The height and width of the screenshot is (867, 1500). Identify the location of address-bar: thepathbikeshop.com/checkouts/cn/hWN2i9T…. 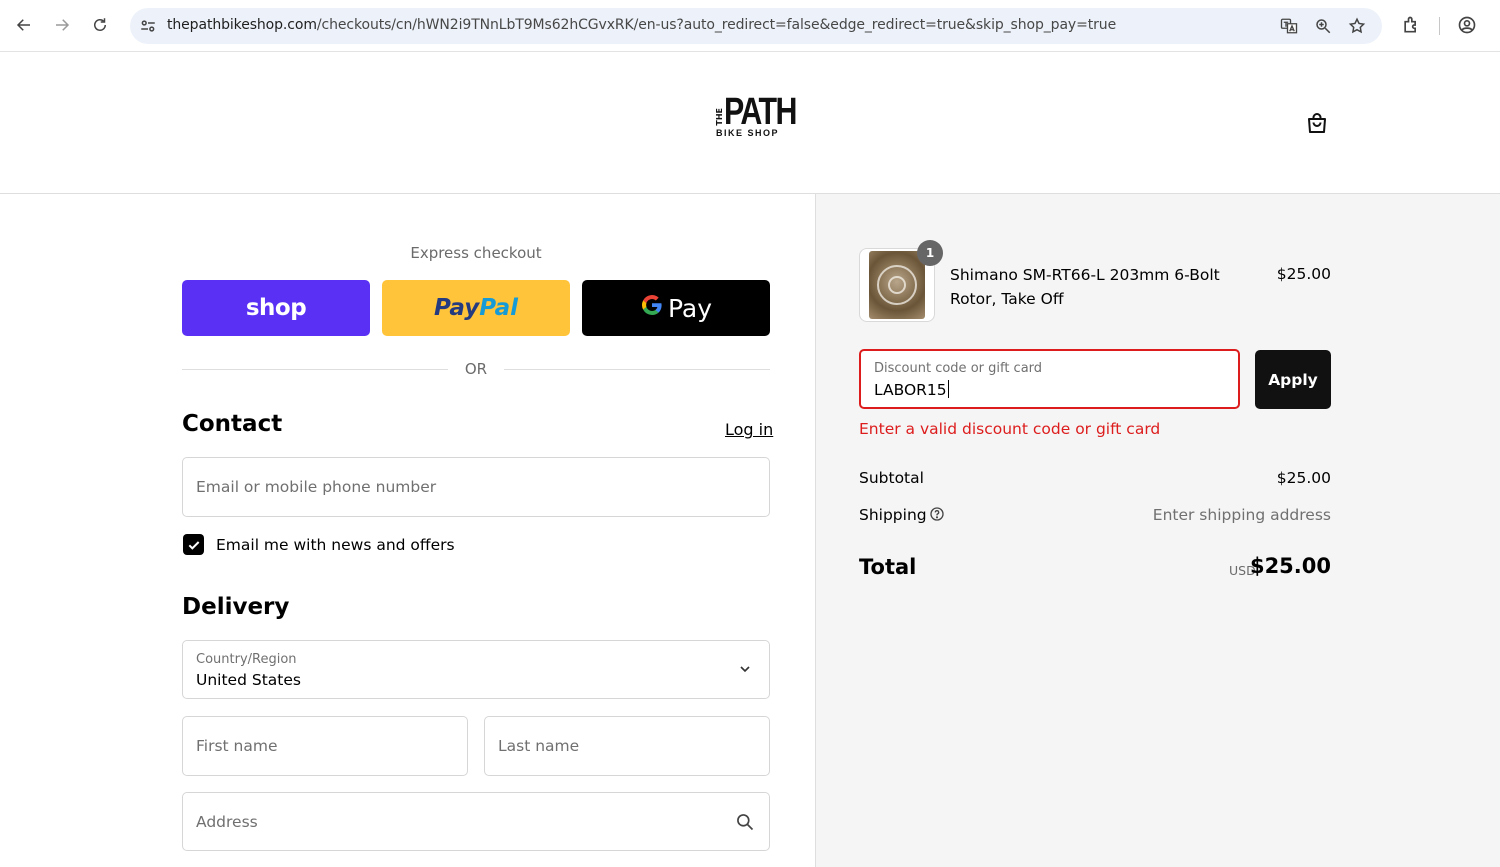
(756, 26).